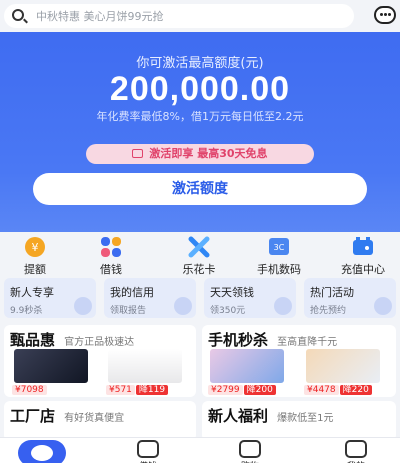 The height and width of the screenshot is (463, 400). I want to click on search-bar: 中秋特惠 美心月饼99元抢, so click(200, 16).